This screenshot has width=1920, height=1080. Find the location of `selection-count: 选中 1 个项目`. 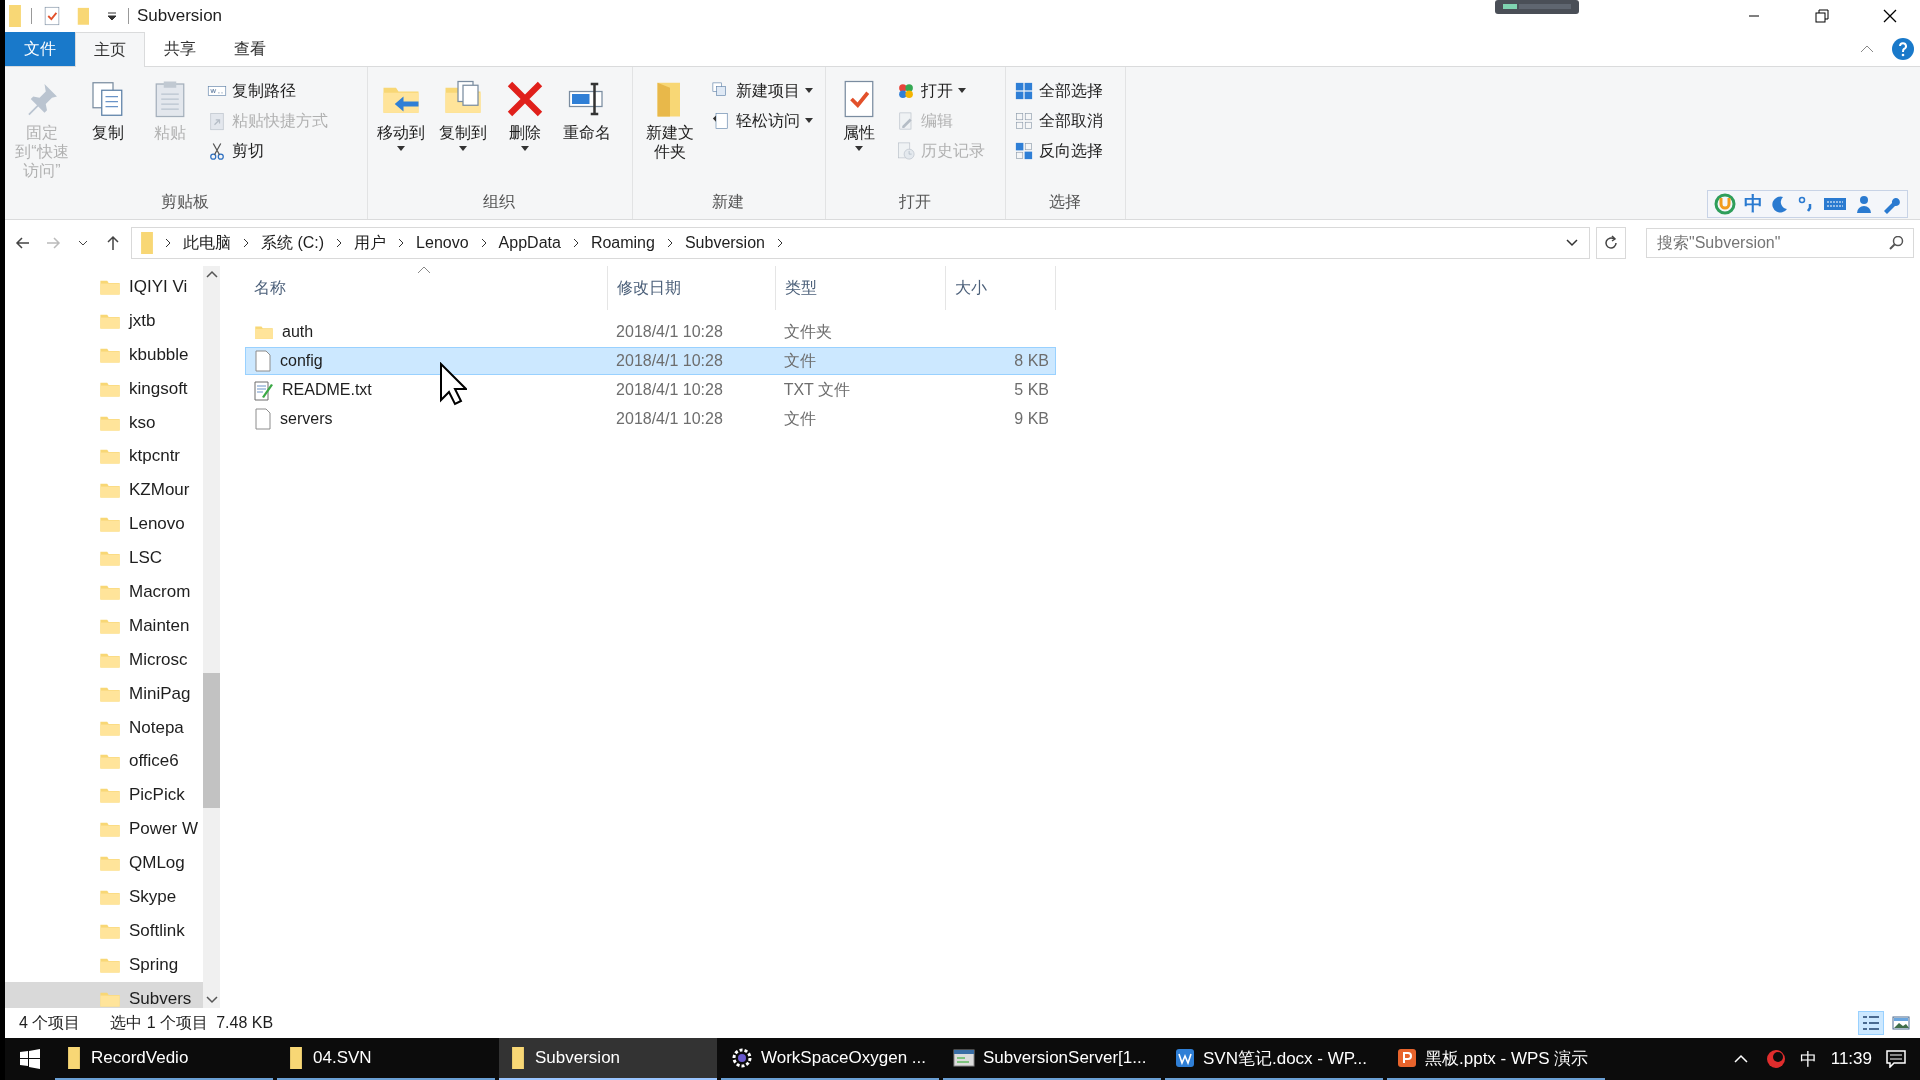

selection-count: 选中 1 个项目 is located at coordinates (159, 1022).